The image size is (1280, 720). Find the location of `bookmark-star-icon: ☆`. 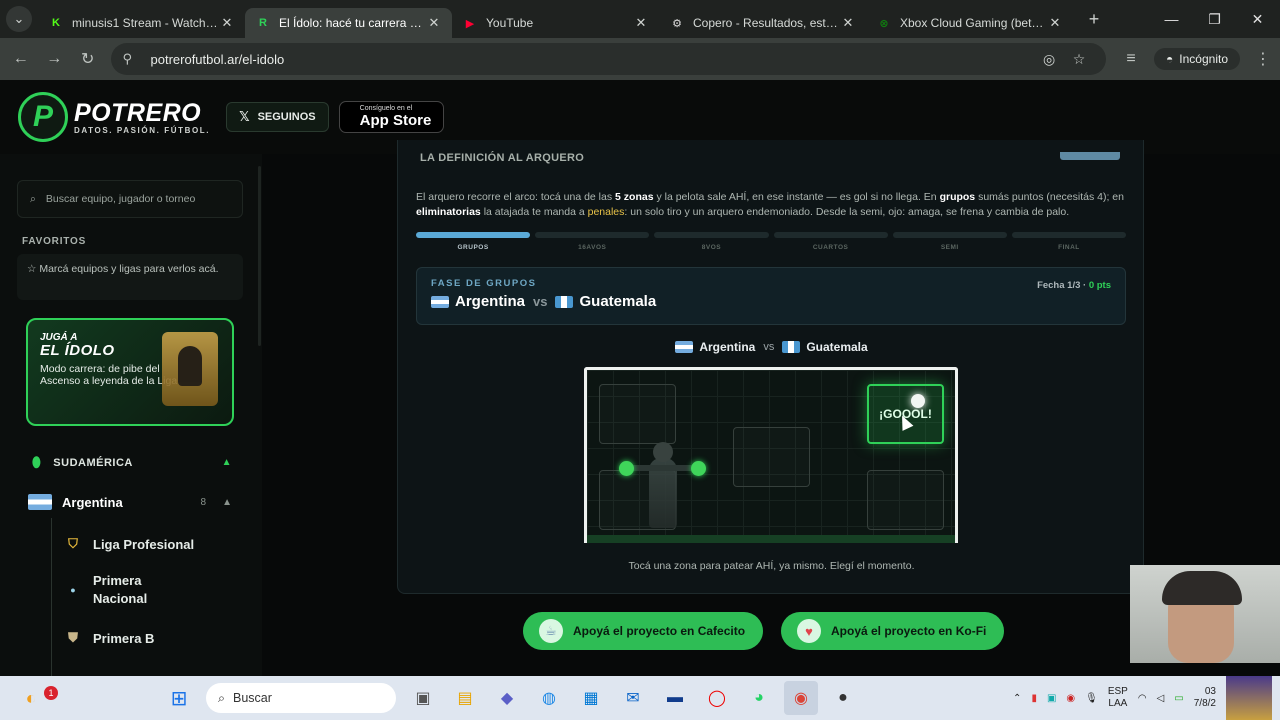

bookmark-star-icon: ☆ is located at coordinates (1079, 59).